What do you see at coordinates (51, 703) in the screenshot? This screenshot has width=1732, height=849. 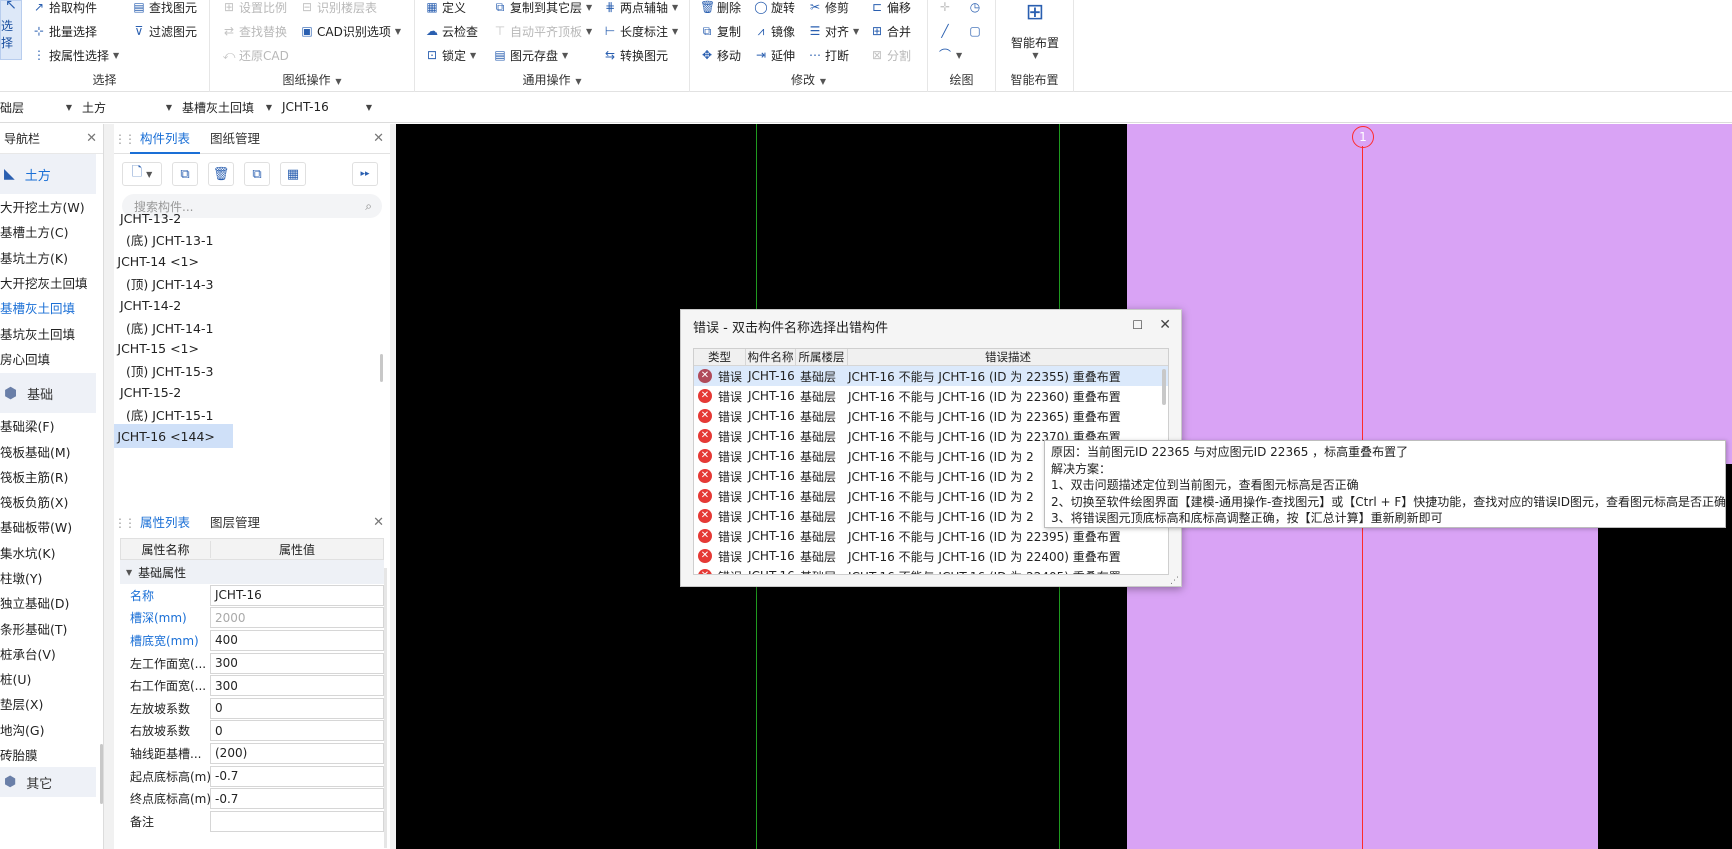 I see `nav-item: 垫层(X)` at bounding box center [51, 703].